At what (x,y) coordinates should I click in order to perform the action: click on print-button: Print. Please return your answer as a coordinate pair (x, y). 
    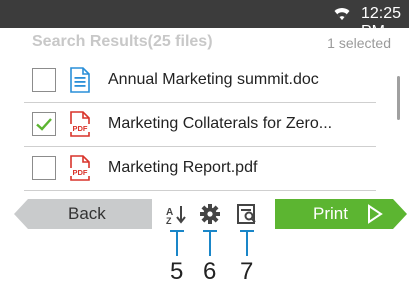
    Looking at the image, I should click on (341, 214).